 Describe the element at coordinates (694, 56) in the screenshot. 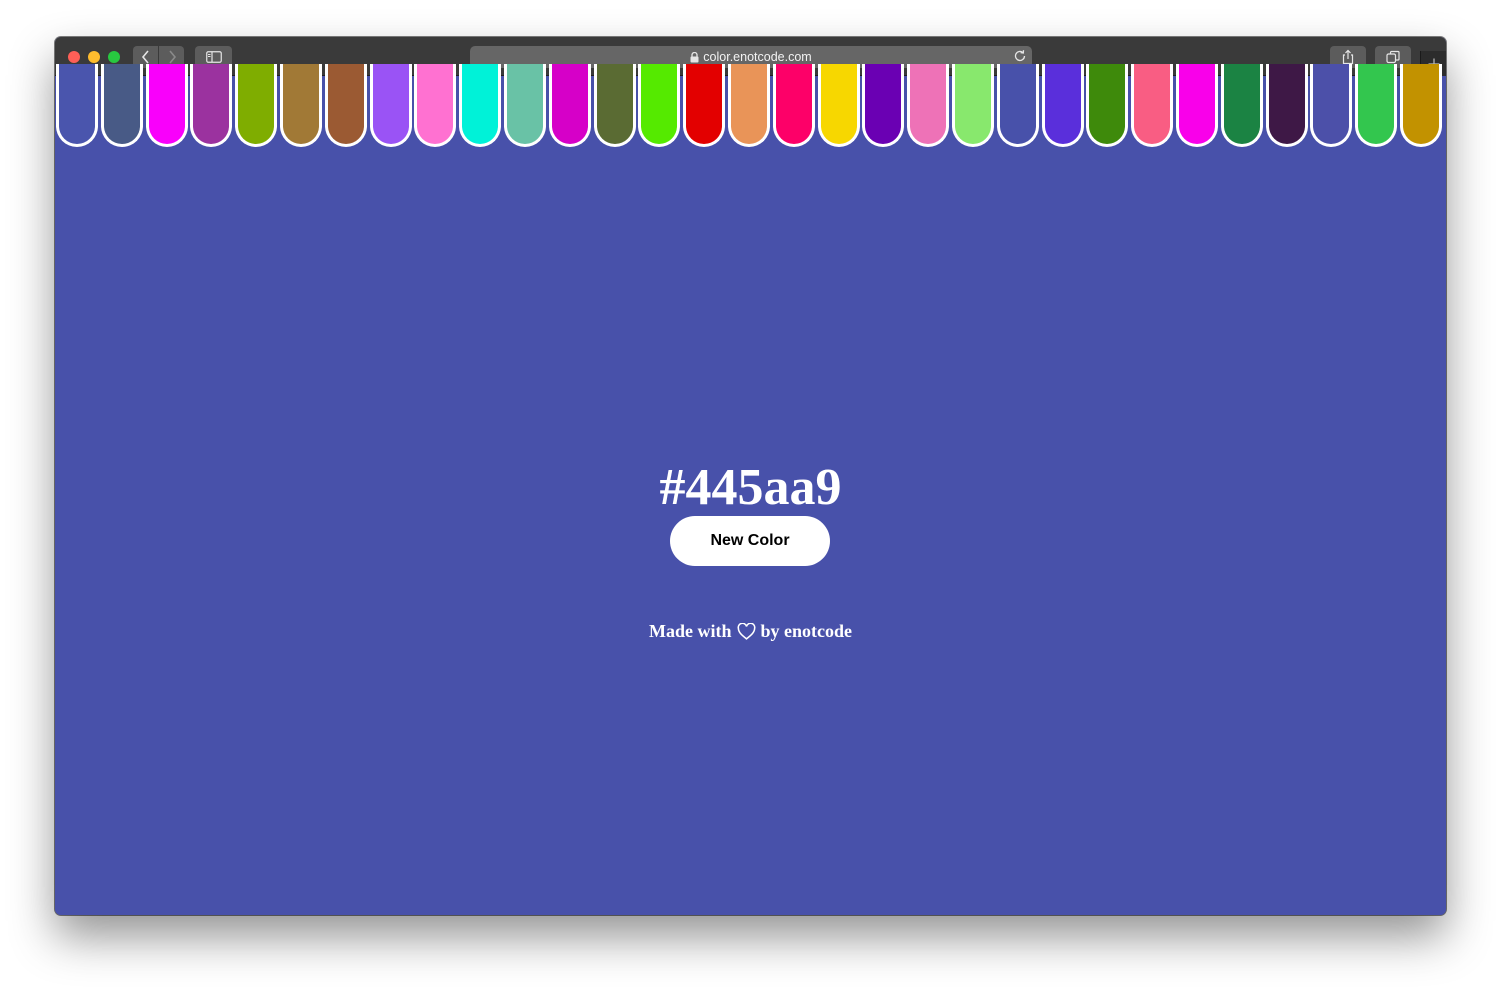

I see `lock-icon` at that location.